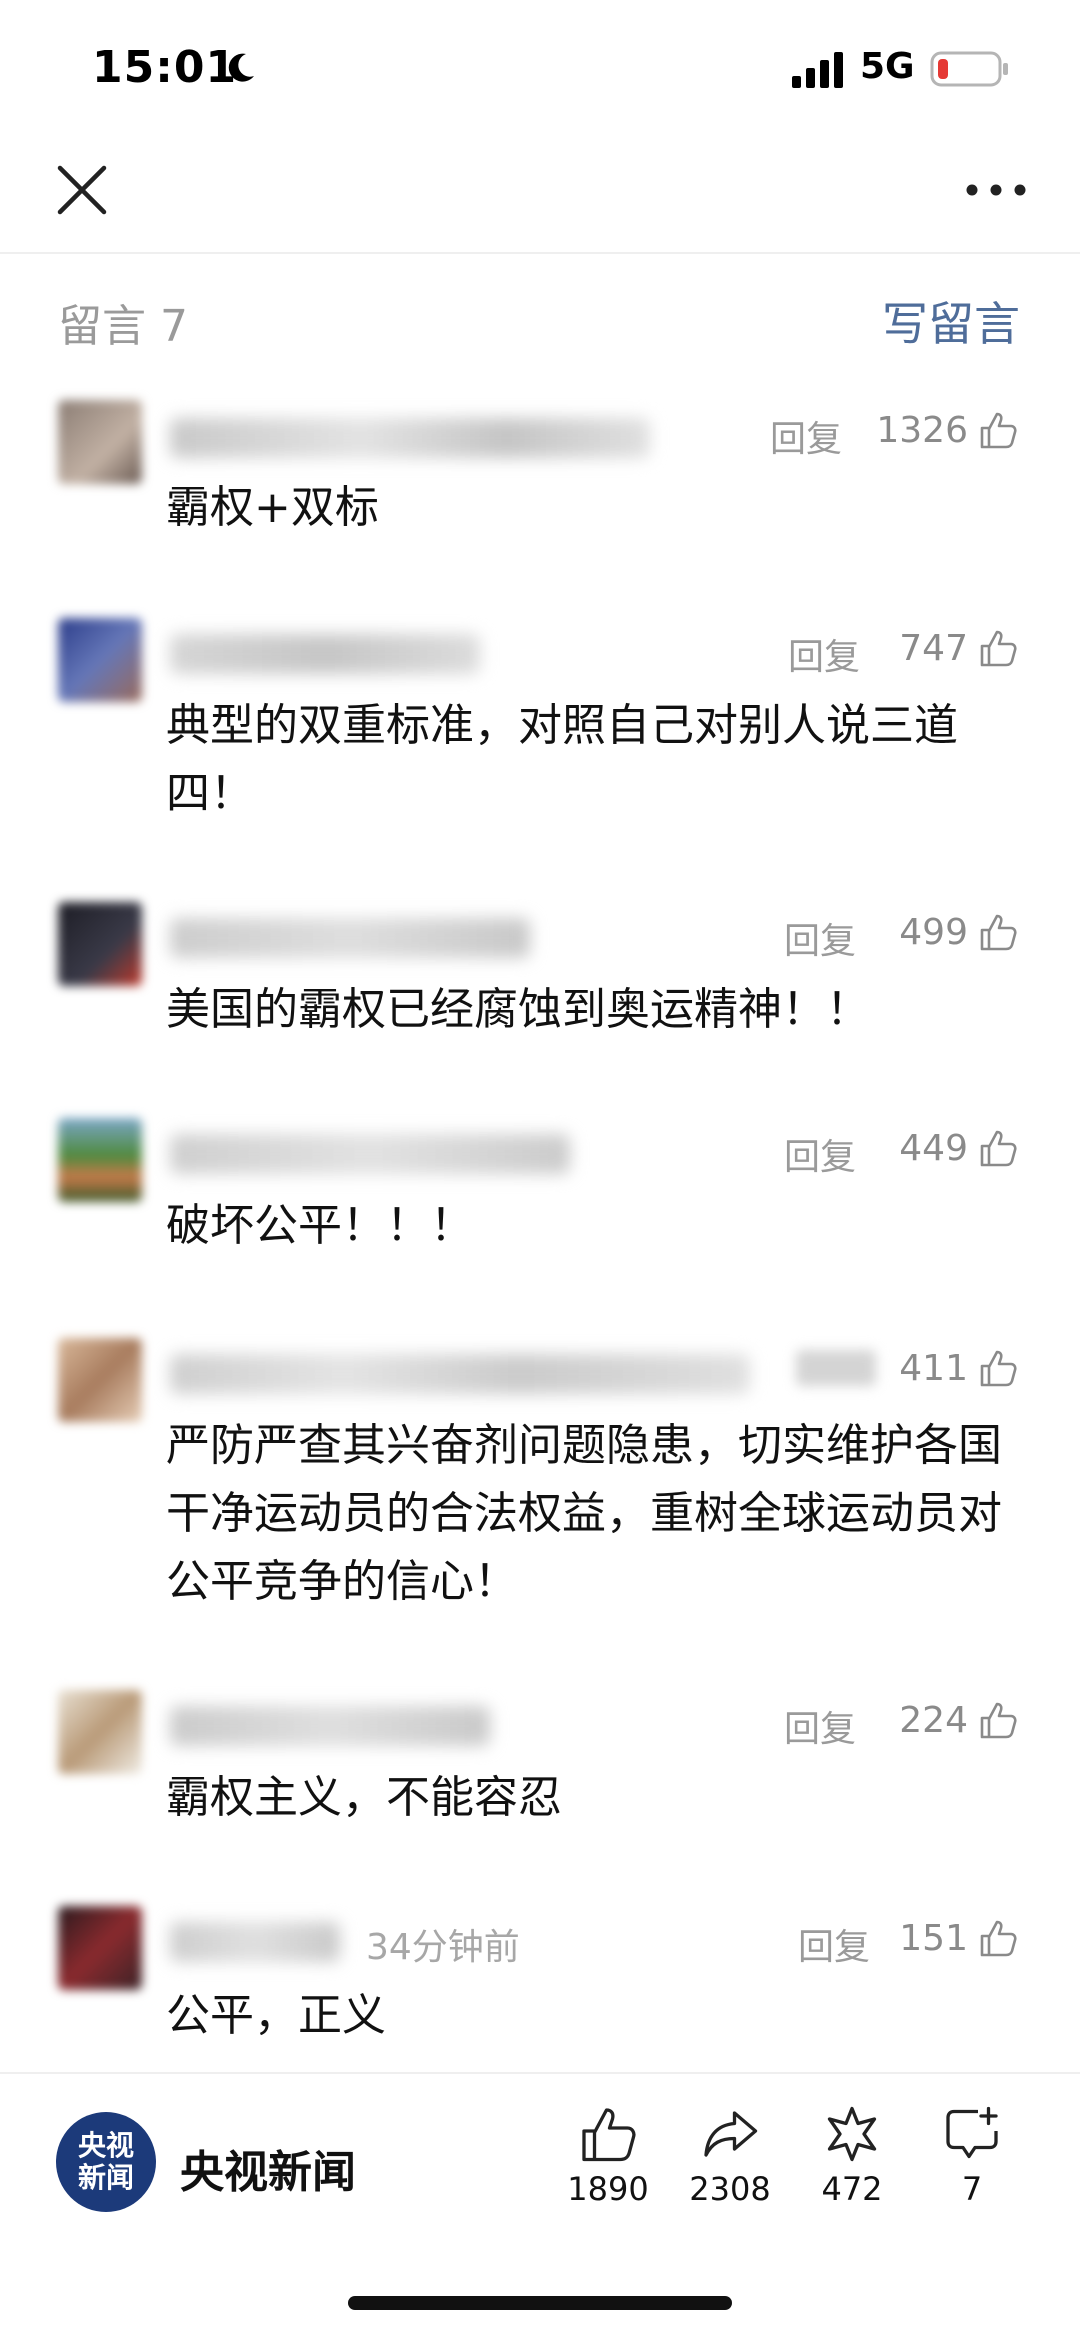  What do you see at coordinates (933, 1938) in the screenshot?
I see `like-count: 151` at bounding box center [933, 1938].